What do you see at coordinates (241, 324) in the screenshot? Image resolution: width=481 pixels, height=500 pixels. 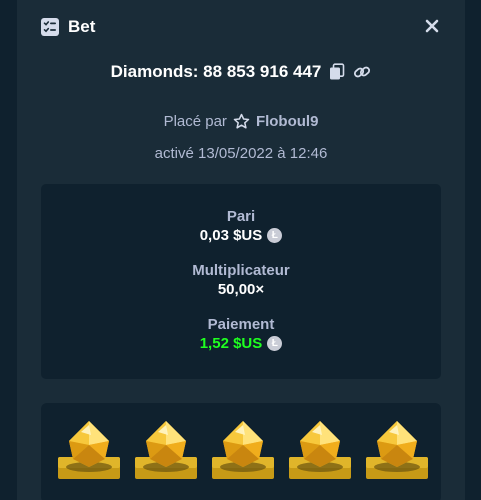 I see `payout-label: Paiement` at bounding box center [241, 324].